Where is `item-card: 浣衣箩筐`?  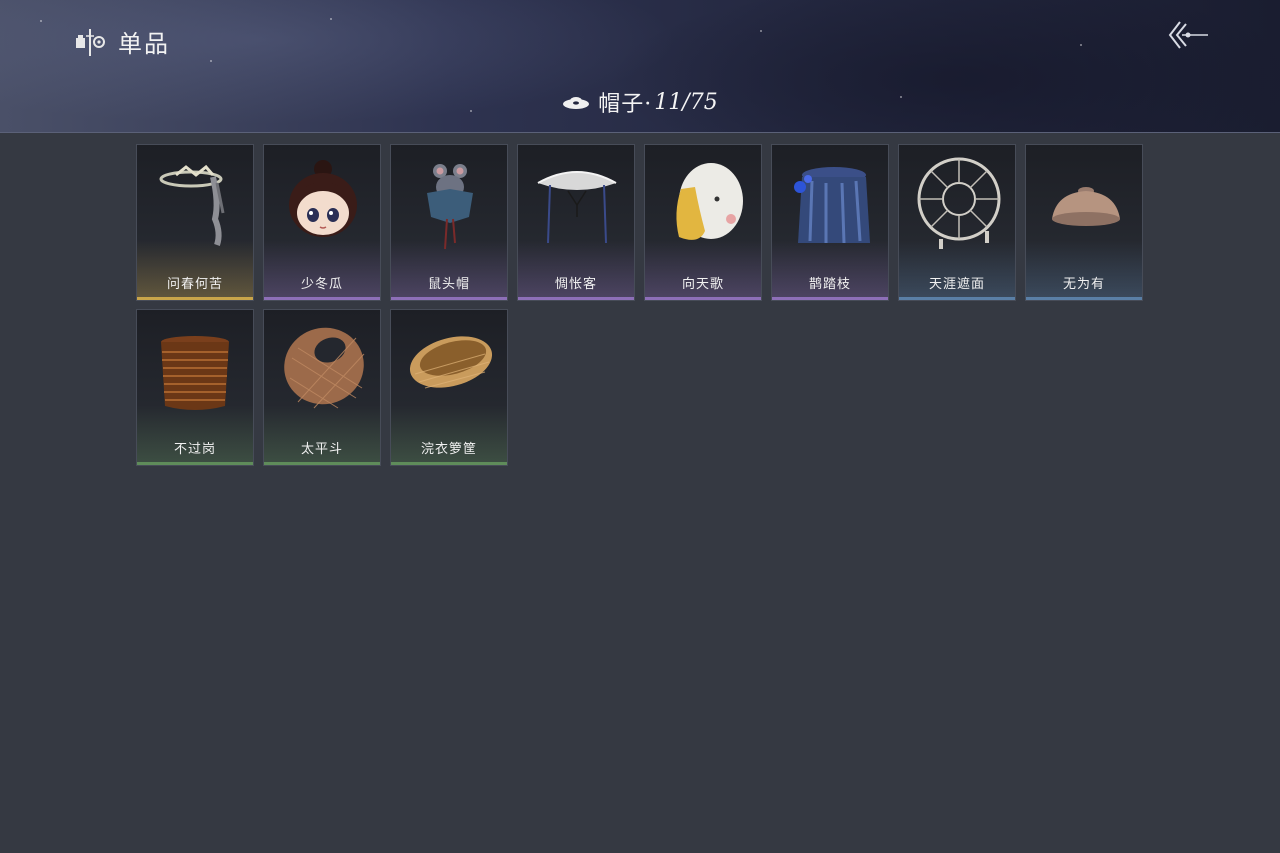 item-card: 浣衣箩筐 is located at coordinates (449, 387).